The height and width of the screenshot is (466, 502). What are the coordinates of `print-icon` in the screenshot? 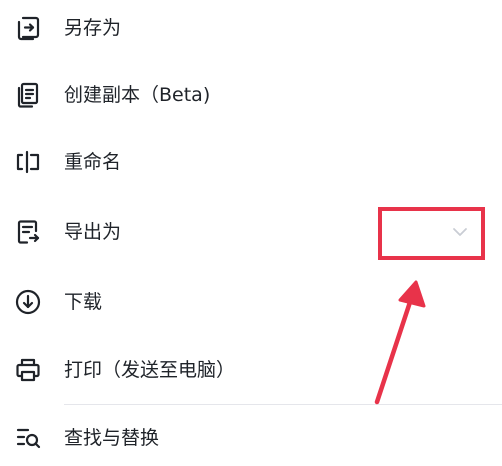 It's located at (28, 370).